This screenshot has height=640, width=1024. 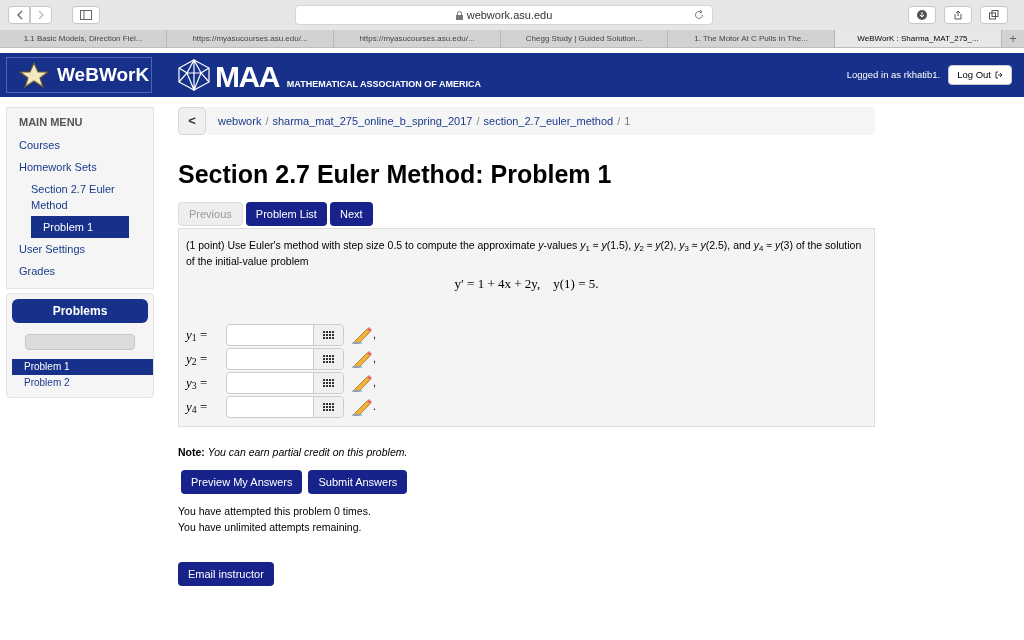 I want to click on nav-button: Next, so click(x=351, y=214).